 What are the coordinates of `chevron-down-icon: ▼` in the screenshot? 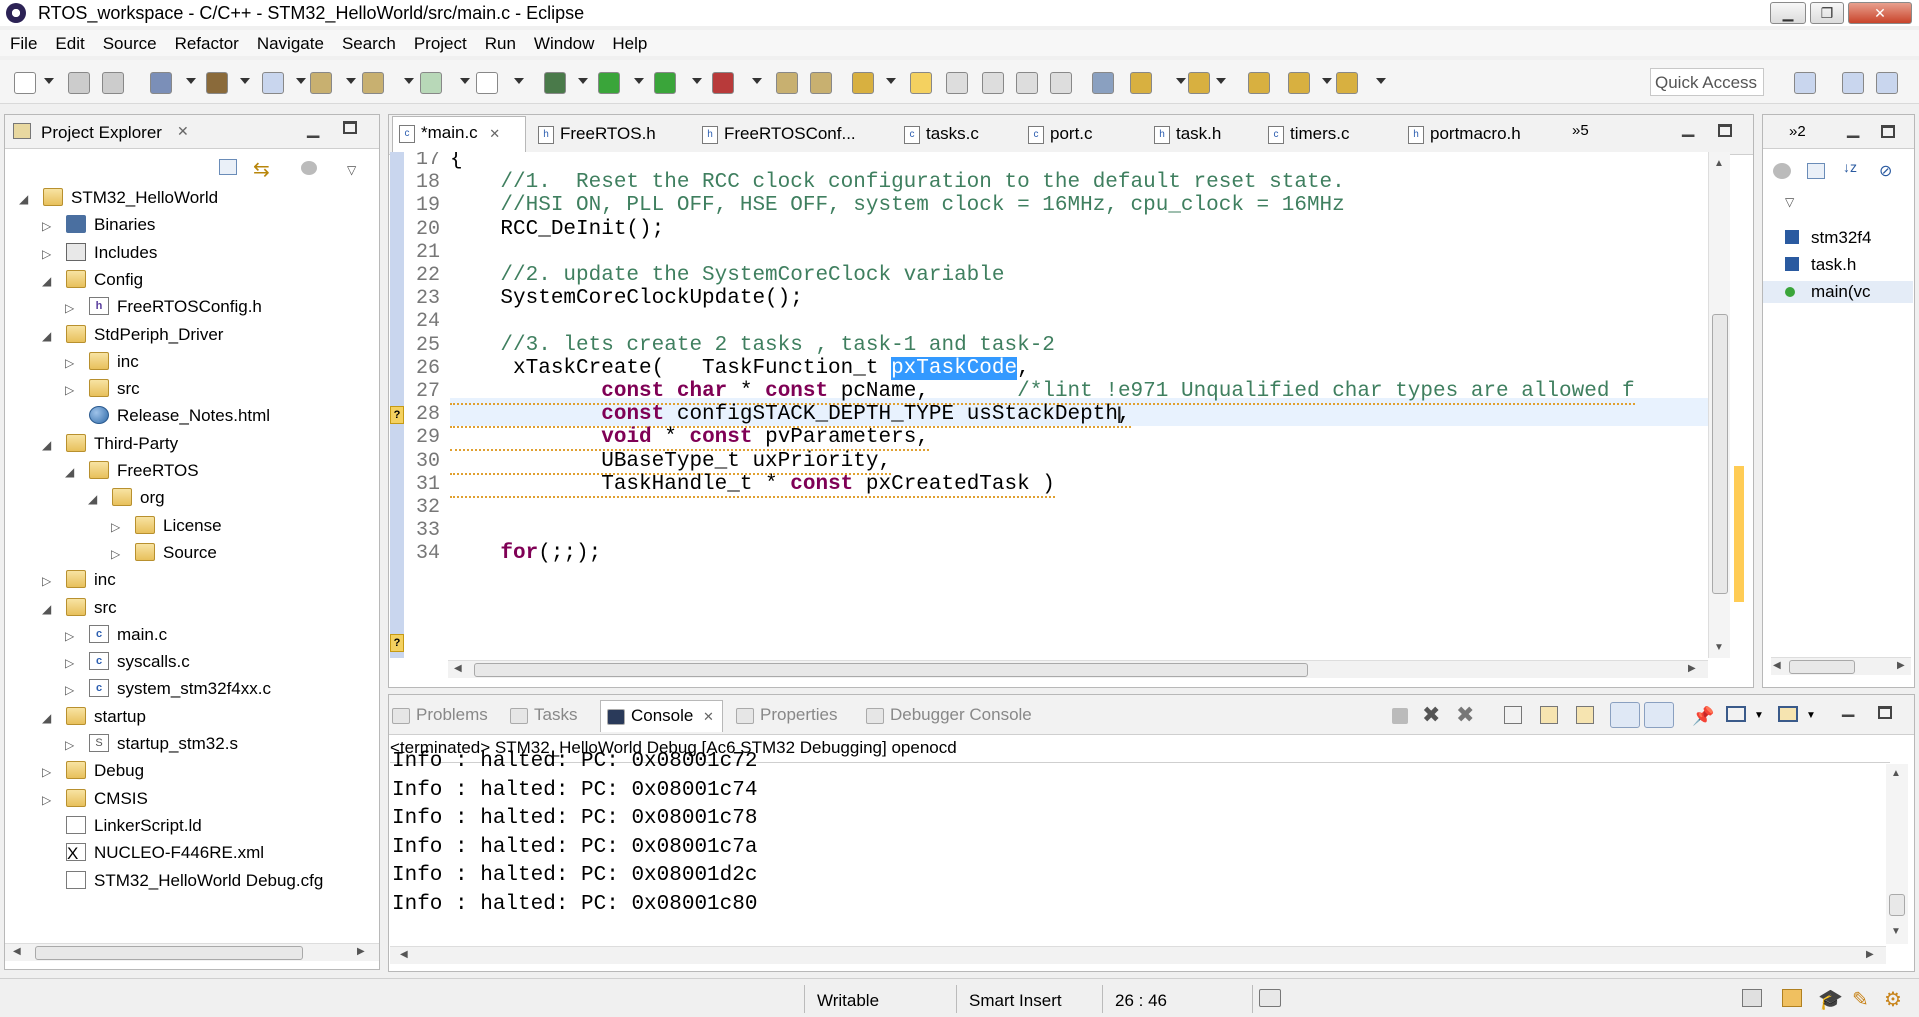 It's located at (1811, 715).